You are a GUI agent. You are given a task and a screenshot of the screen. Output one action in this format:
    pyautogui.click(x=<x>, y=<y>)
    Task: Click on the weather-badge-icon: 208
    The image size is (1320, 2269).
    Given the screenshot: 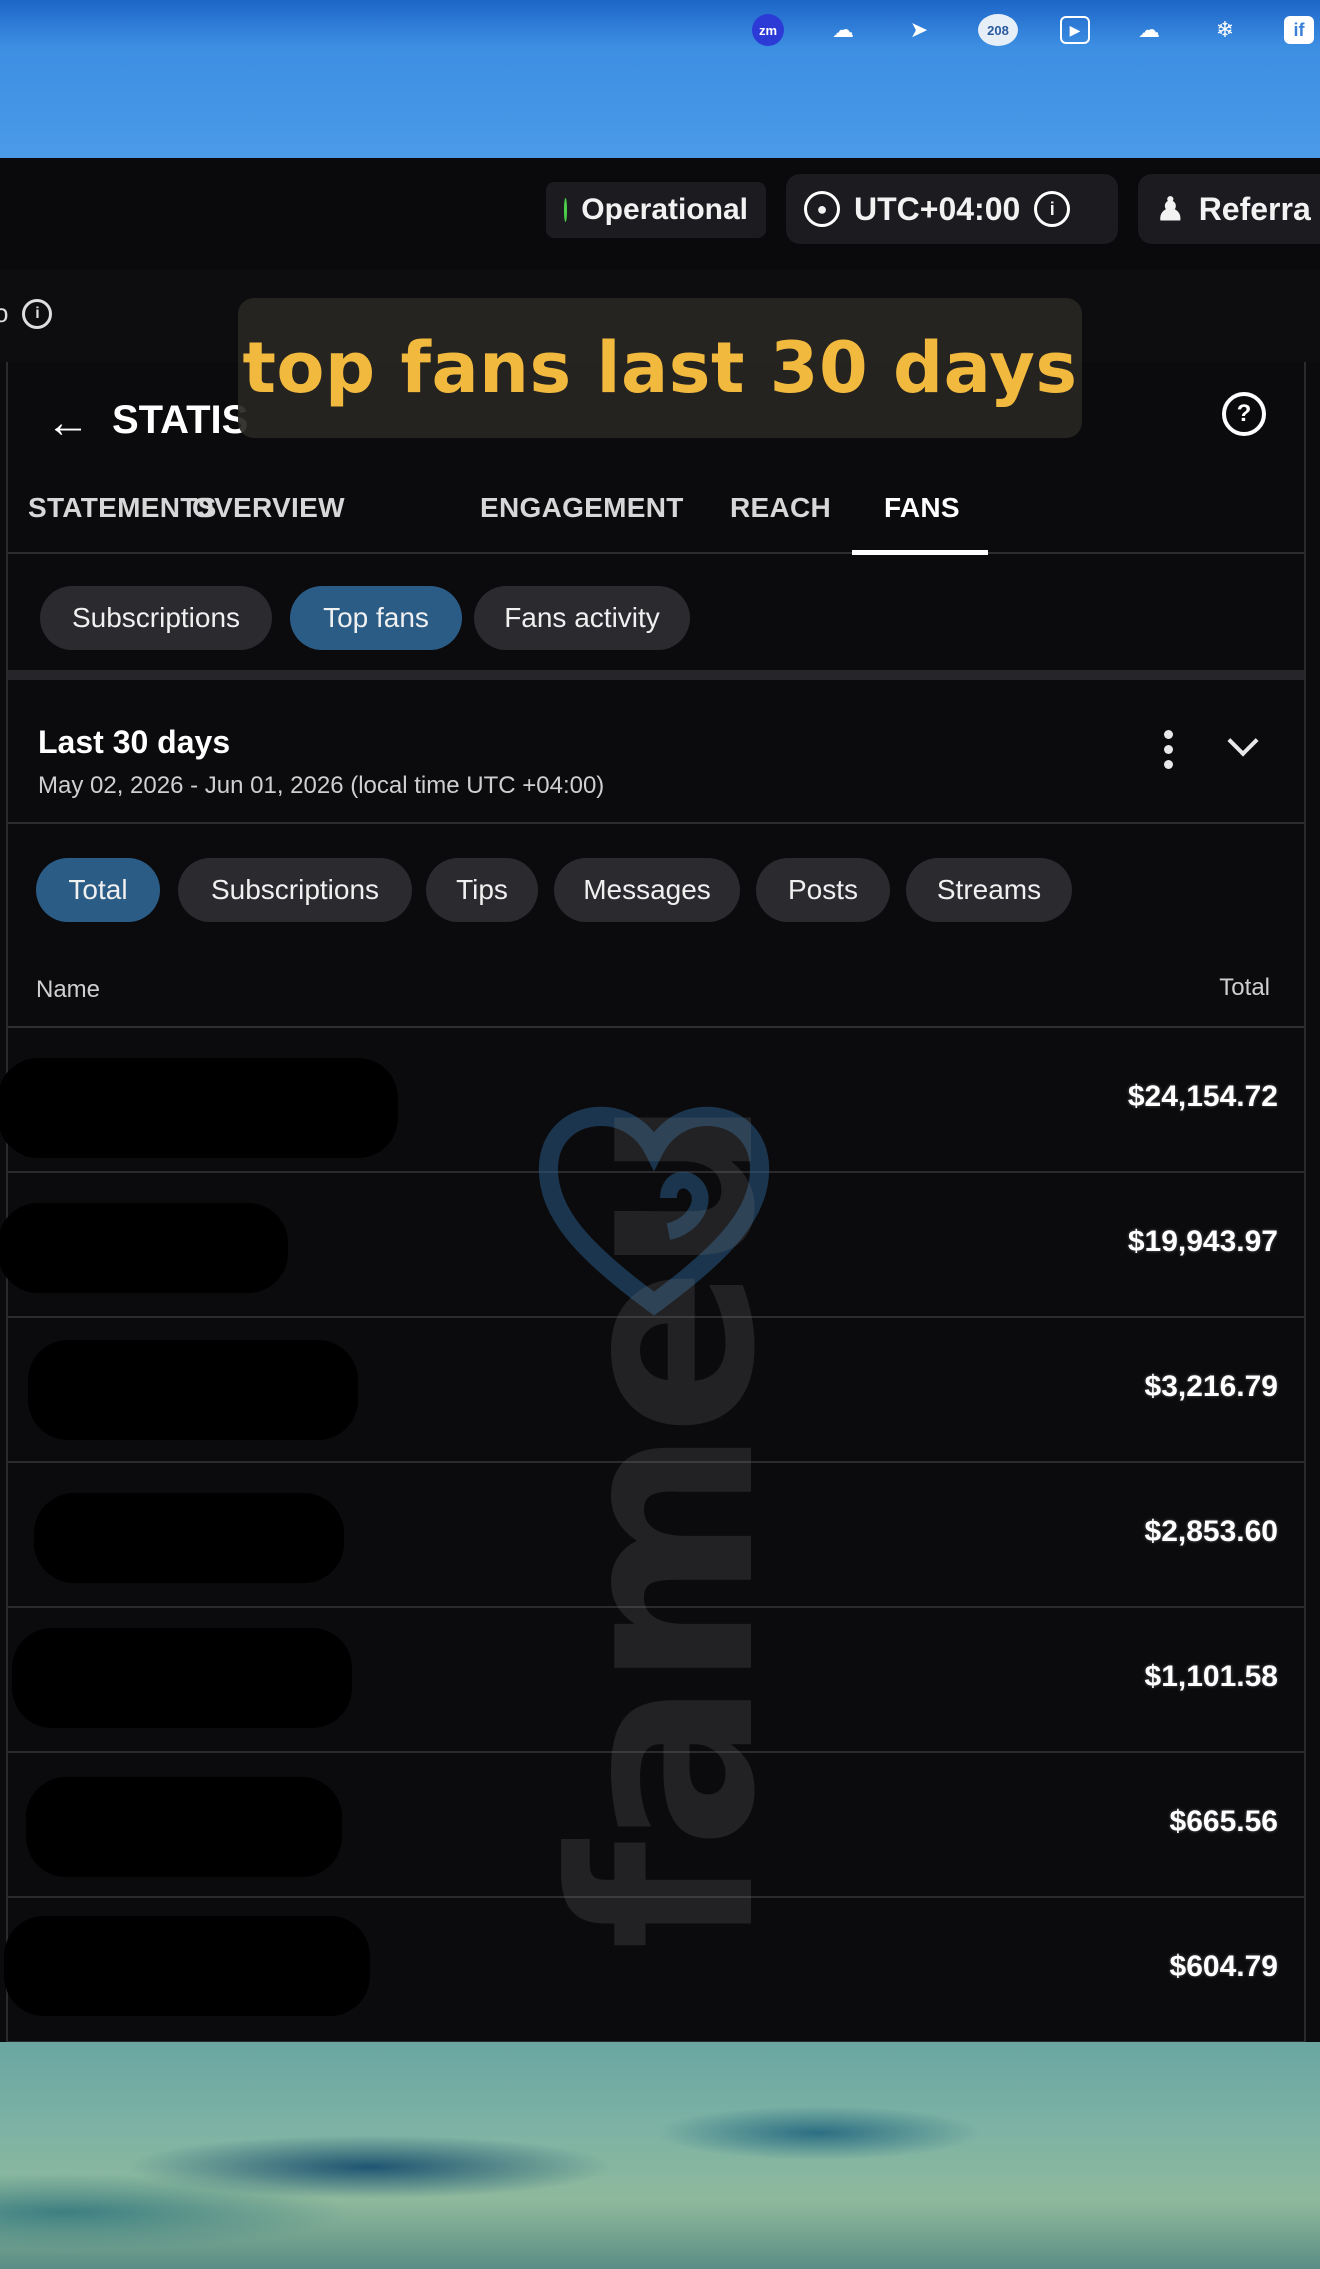 What is the action you would take?
    pyautogui.click(x=998, y=30)
    